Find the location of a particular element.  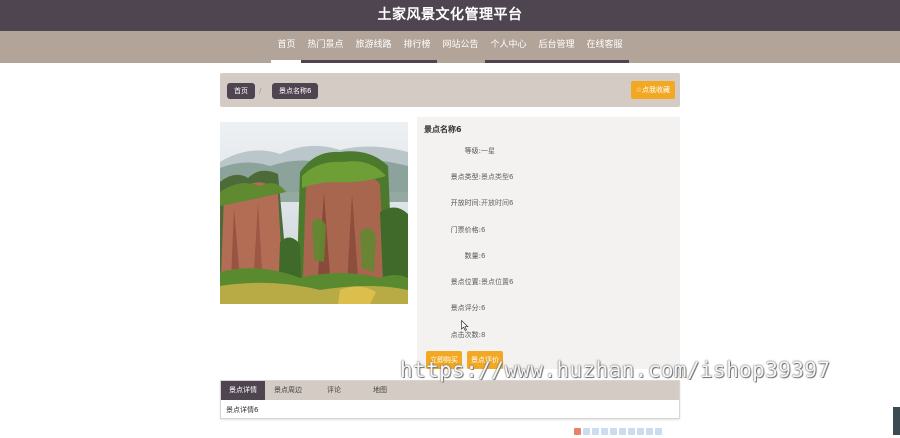

tab-scenic-detail: 景点详情 is located at coordinates (243, 390).